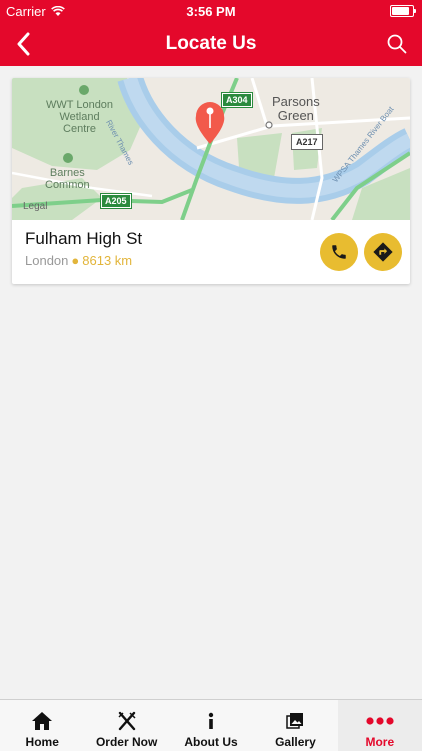 The image size is (422, 751). Describe the element at coordinates (126, 742) in the screenshot. I see `tab-label: Order Now` at that location.